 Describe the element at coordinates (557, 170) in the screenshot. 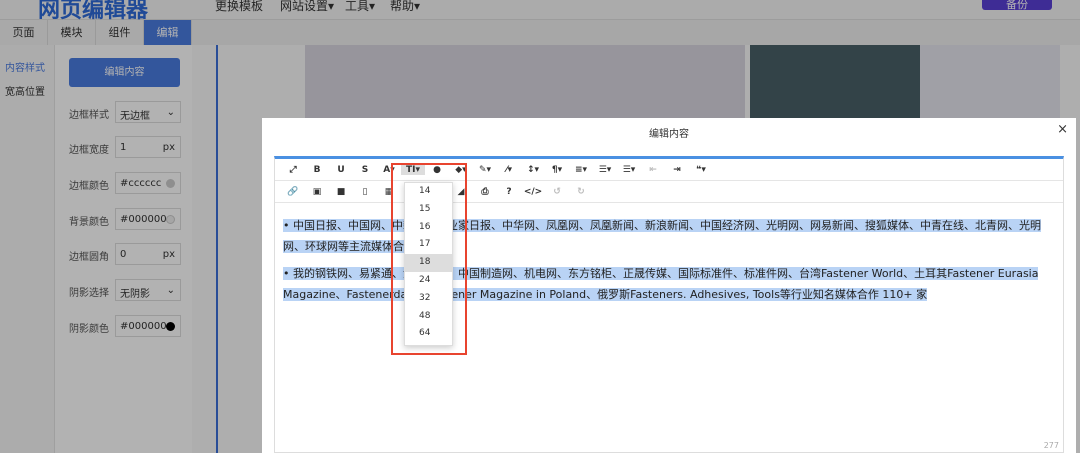

I see `paragraph-icon: ¶▾` at that location.